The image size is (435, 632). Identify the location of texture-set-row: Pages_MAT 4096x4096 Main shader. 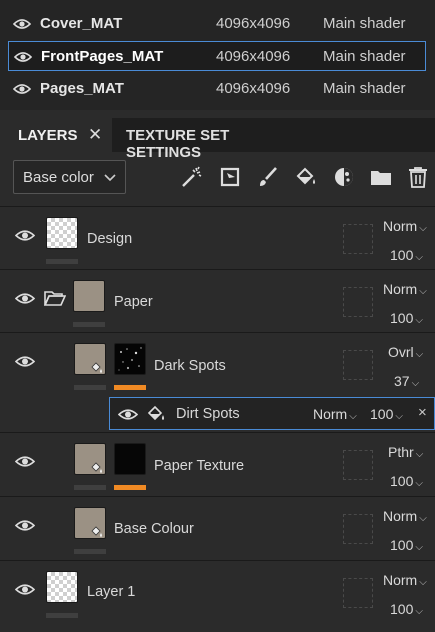
(217, 89).